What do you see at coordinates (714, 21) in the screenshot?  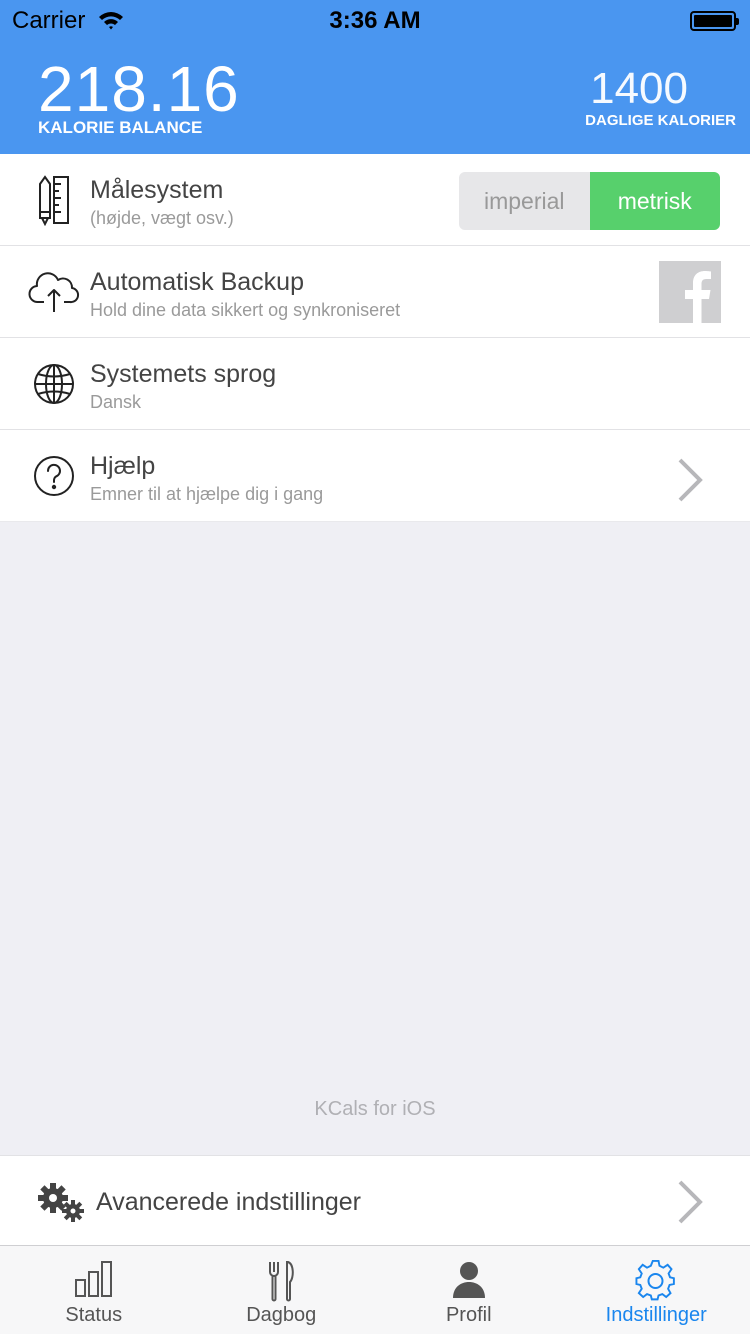 I see `battery-icon` at bounding box center [714, 21].